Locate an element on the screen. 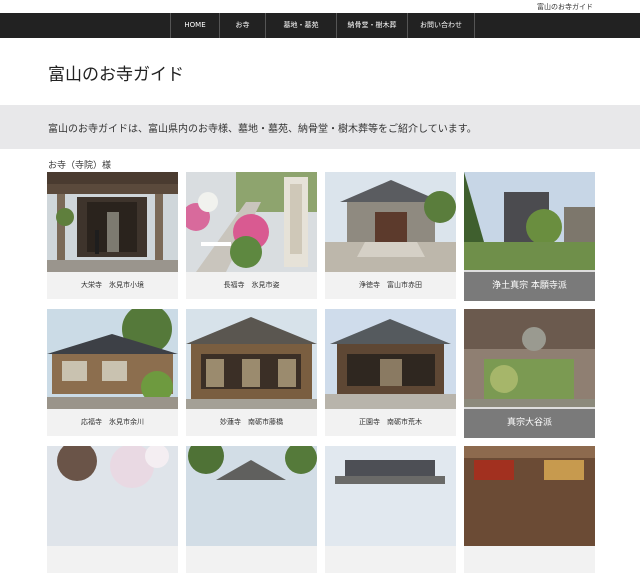 The height and width of the screenshot is (573, 640). temple-card: 正園寺 南砺市荒木 is located at coordinates (390, 372).